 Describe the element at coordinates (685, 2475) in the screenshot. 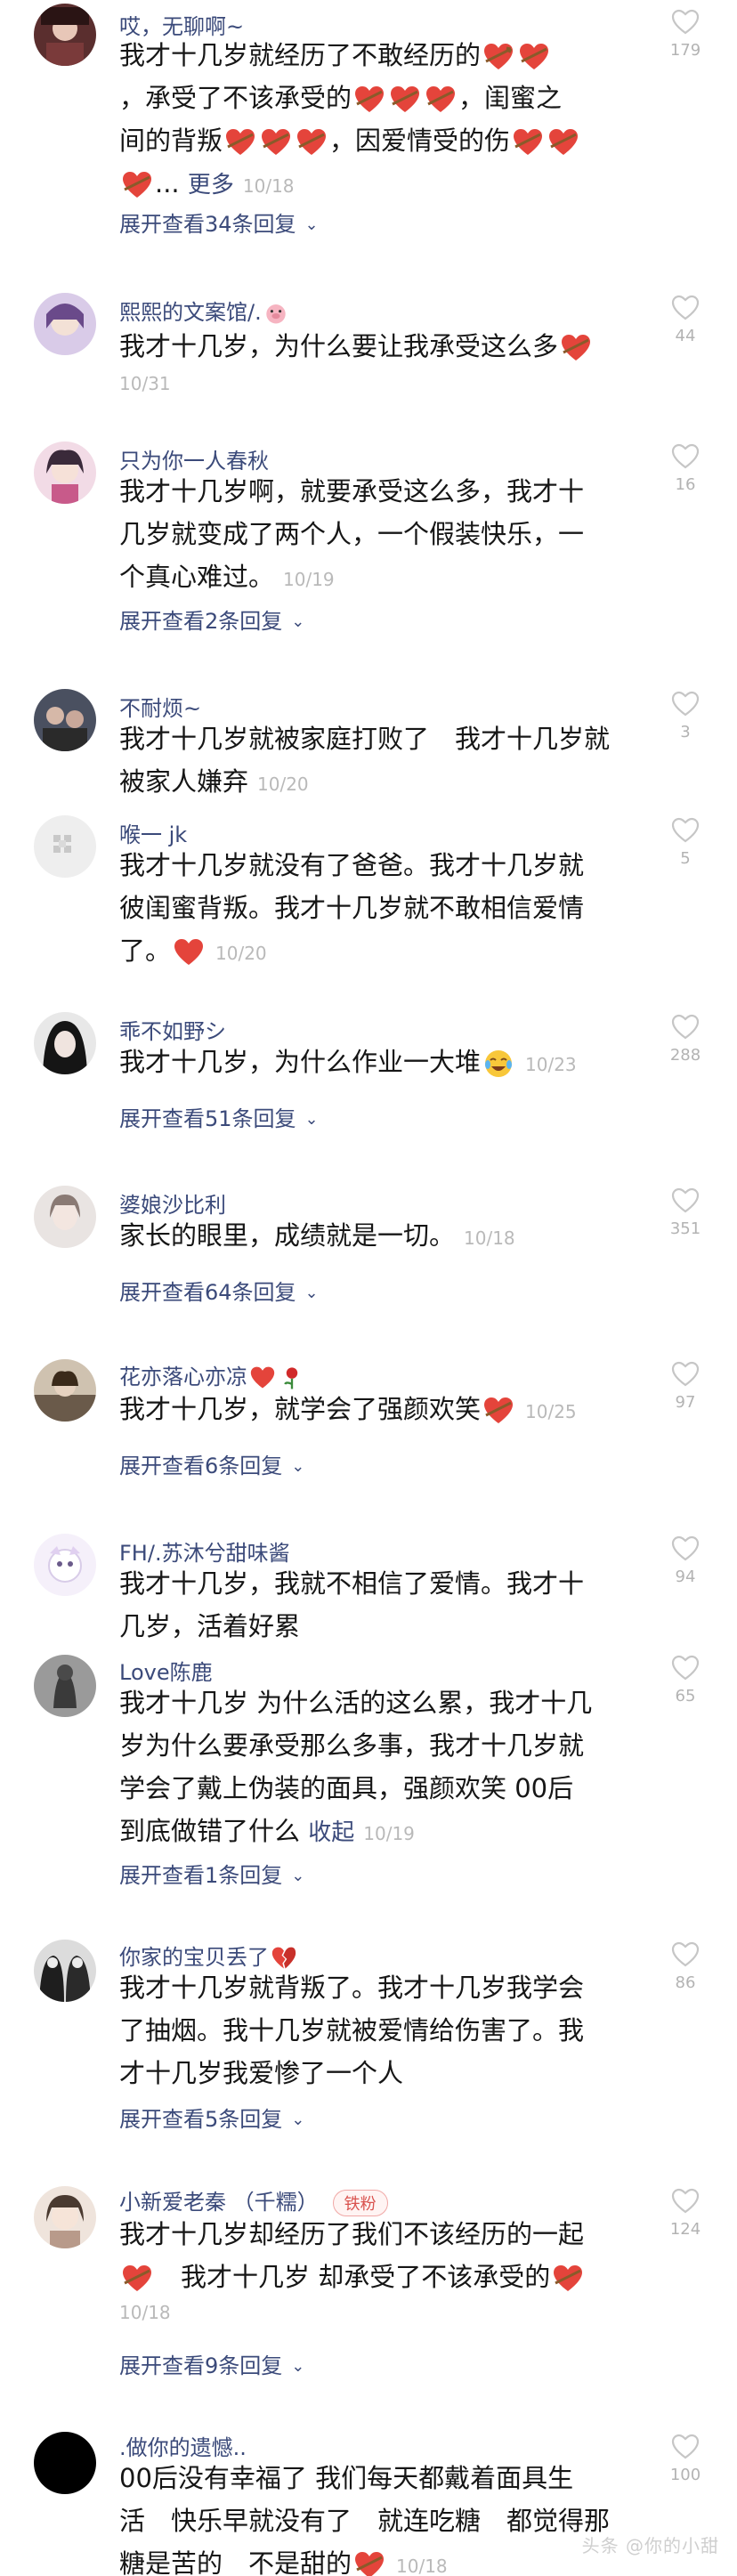

I see `like-count: 100` at that location.